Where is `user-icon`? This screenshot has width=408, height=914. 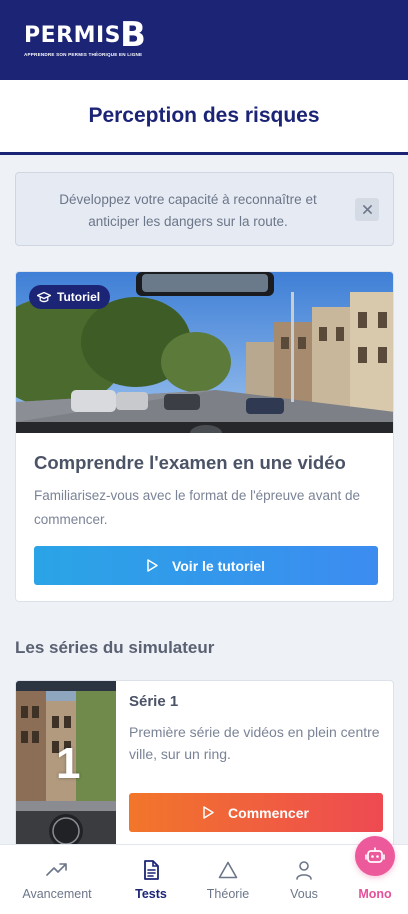
user-icon is located at coordinates (304, 870).